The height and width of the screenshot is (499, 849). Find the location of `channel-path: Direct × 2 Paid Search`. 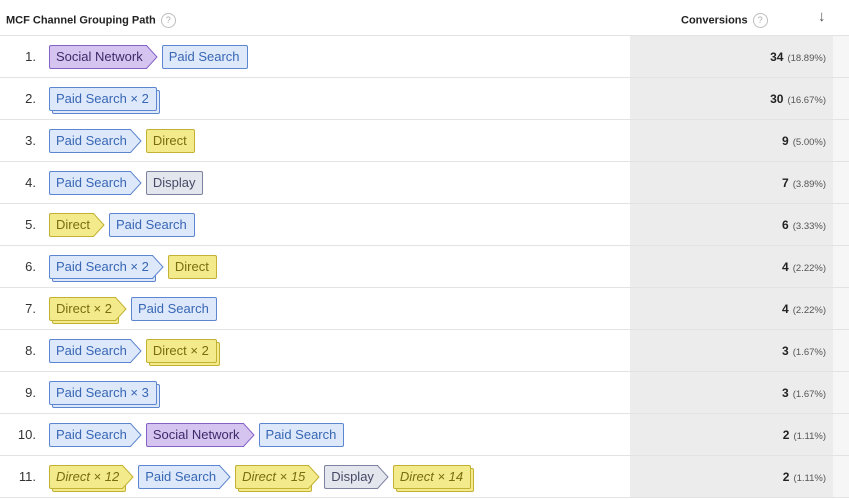

channel-path: Direct × 2 Paid Search is located at coordinates (140, 310).